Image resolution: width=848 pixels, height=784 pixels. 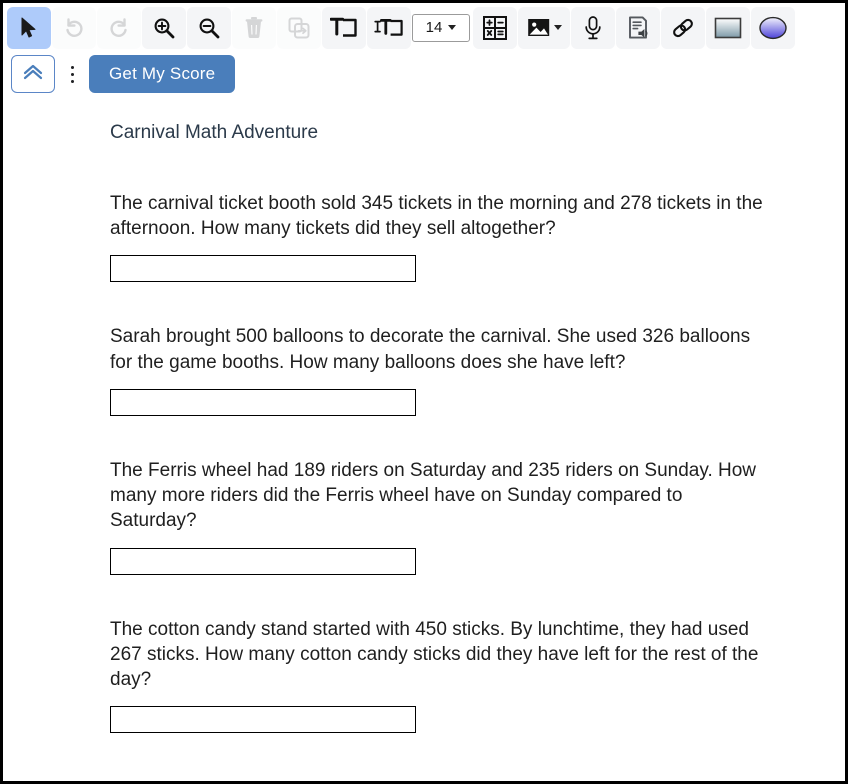 I want to click on redo-button, so click(x=119, y=27).